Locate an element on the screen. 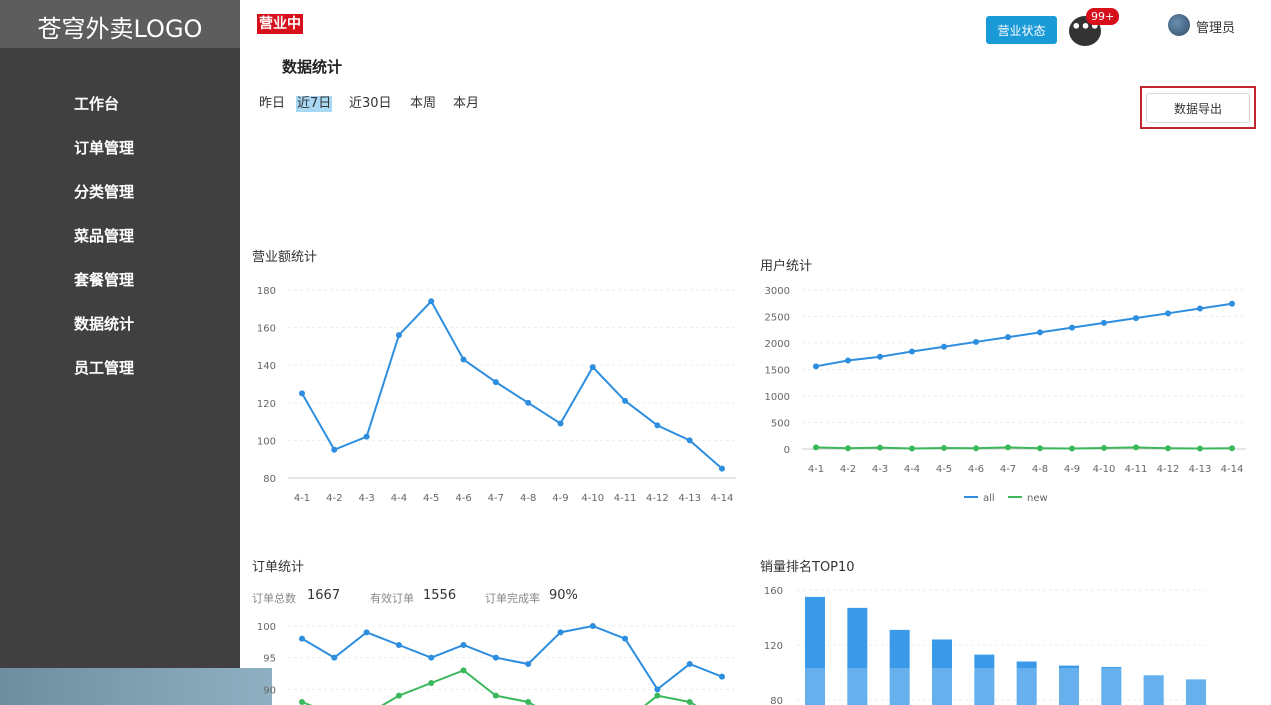  y-tick-label: 1500 is located at coordinates (777, 371).